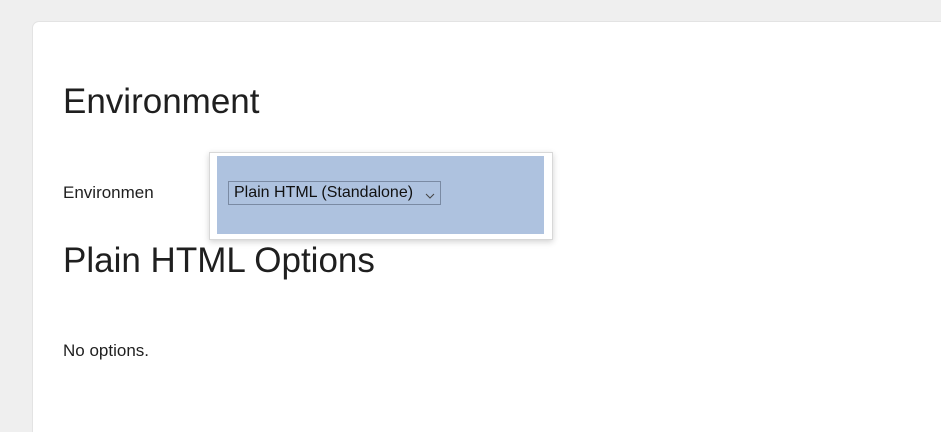 The width and height of the screenshot is (941, 432). Describe the element at coordinates (106, 350) in the screenshot. I see `no-options-message: No options.` at that location.